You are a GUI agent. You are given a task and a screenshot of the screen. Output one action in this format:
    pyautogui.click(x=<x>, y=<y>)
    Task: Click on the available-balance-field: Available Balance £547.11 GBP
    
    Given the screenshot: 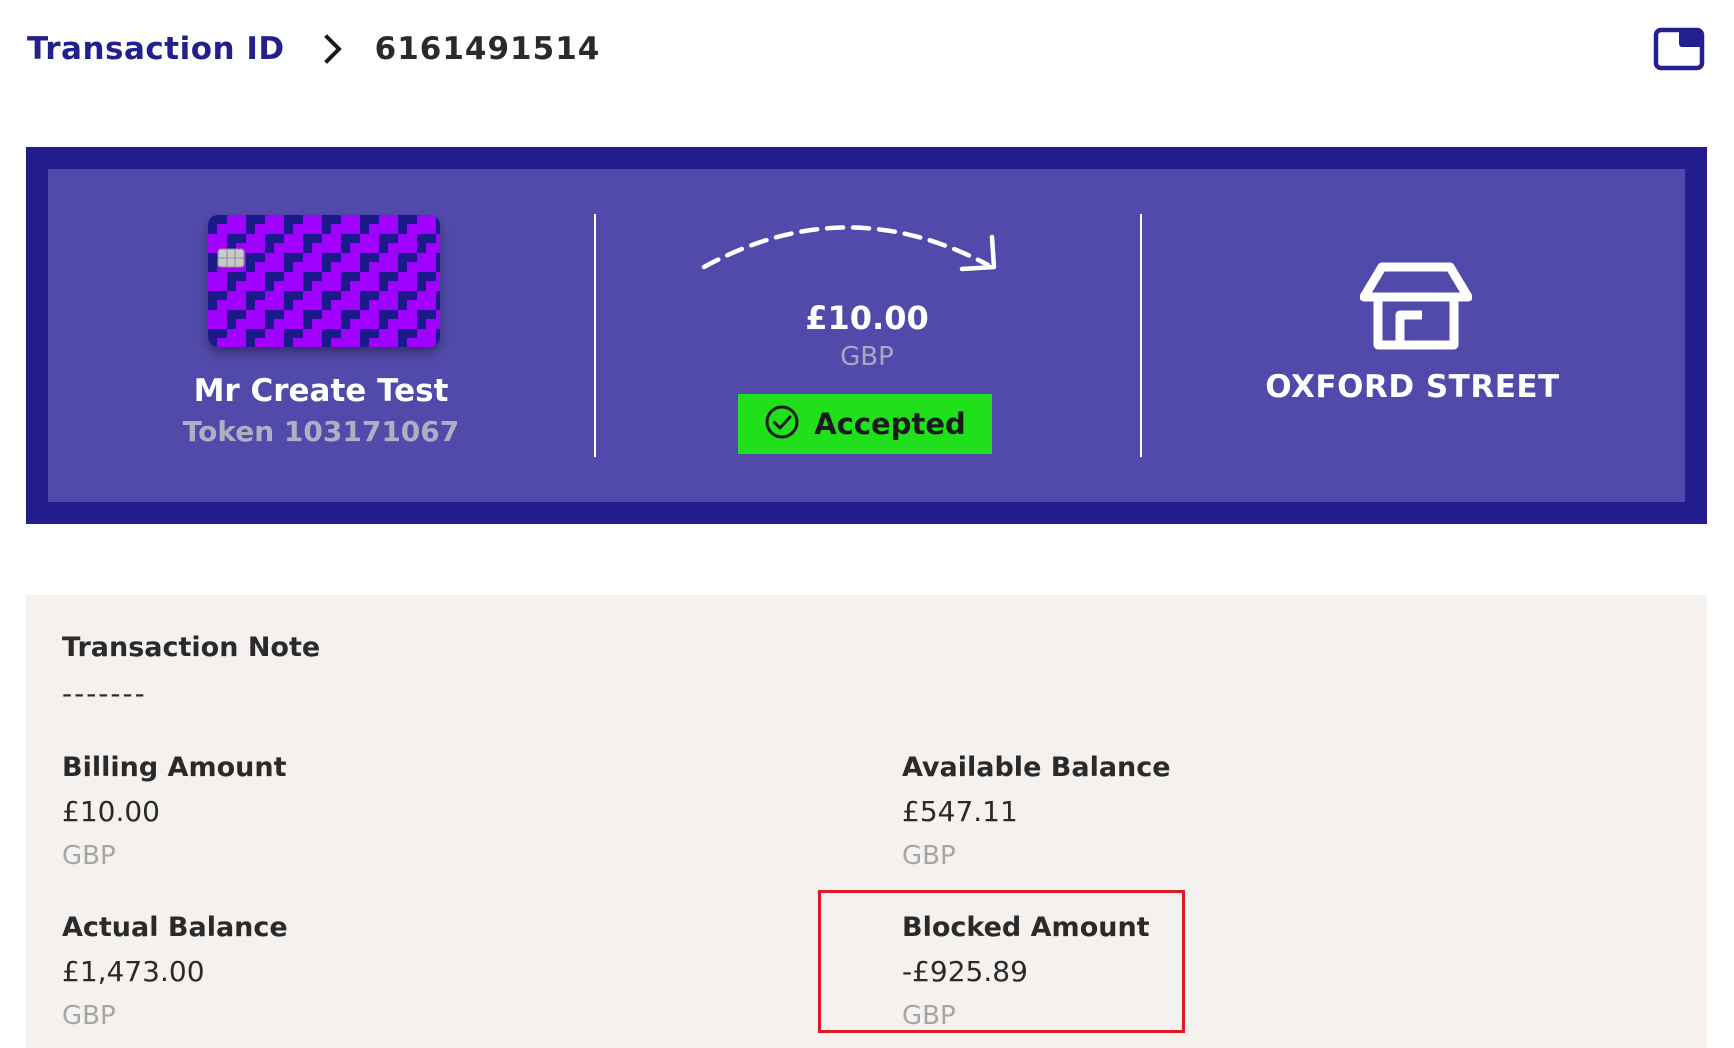 What is the action you would take?
    pyautogui.click(x=1036, y=811)
    